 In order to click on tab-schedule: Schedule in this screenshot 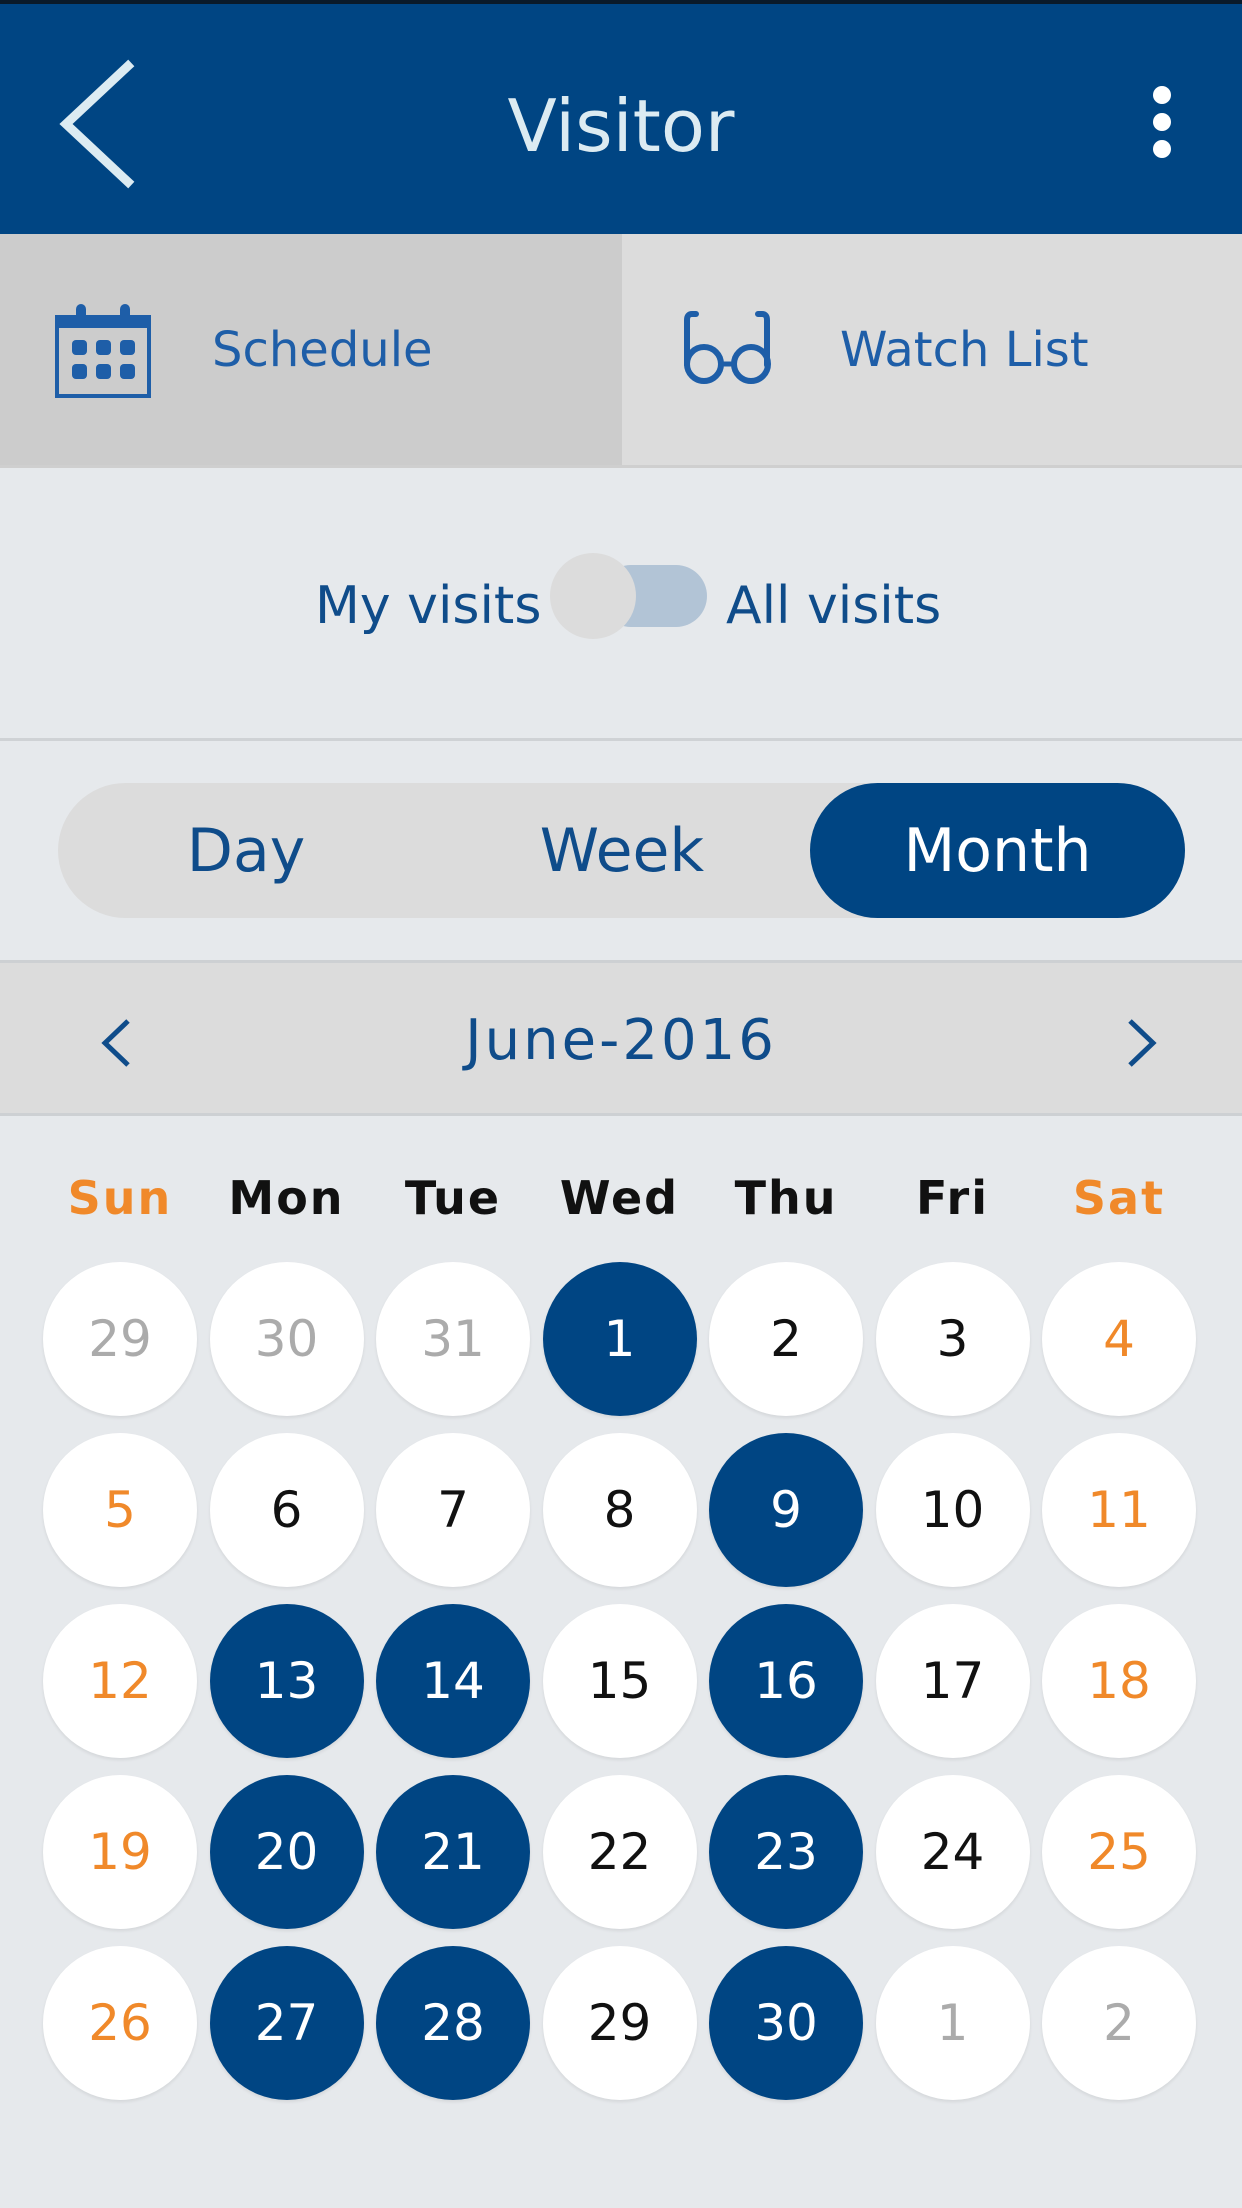, I will do `click(311, 351)`.